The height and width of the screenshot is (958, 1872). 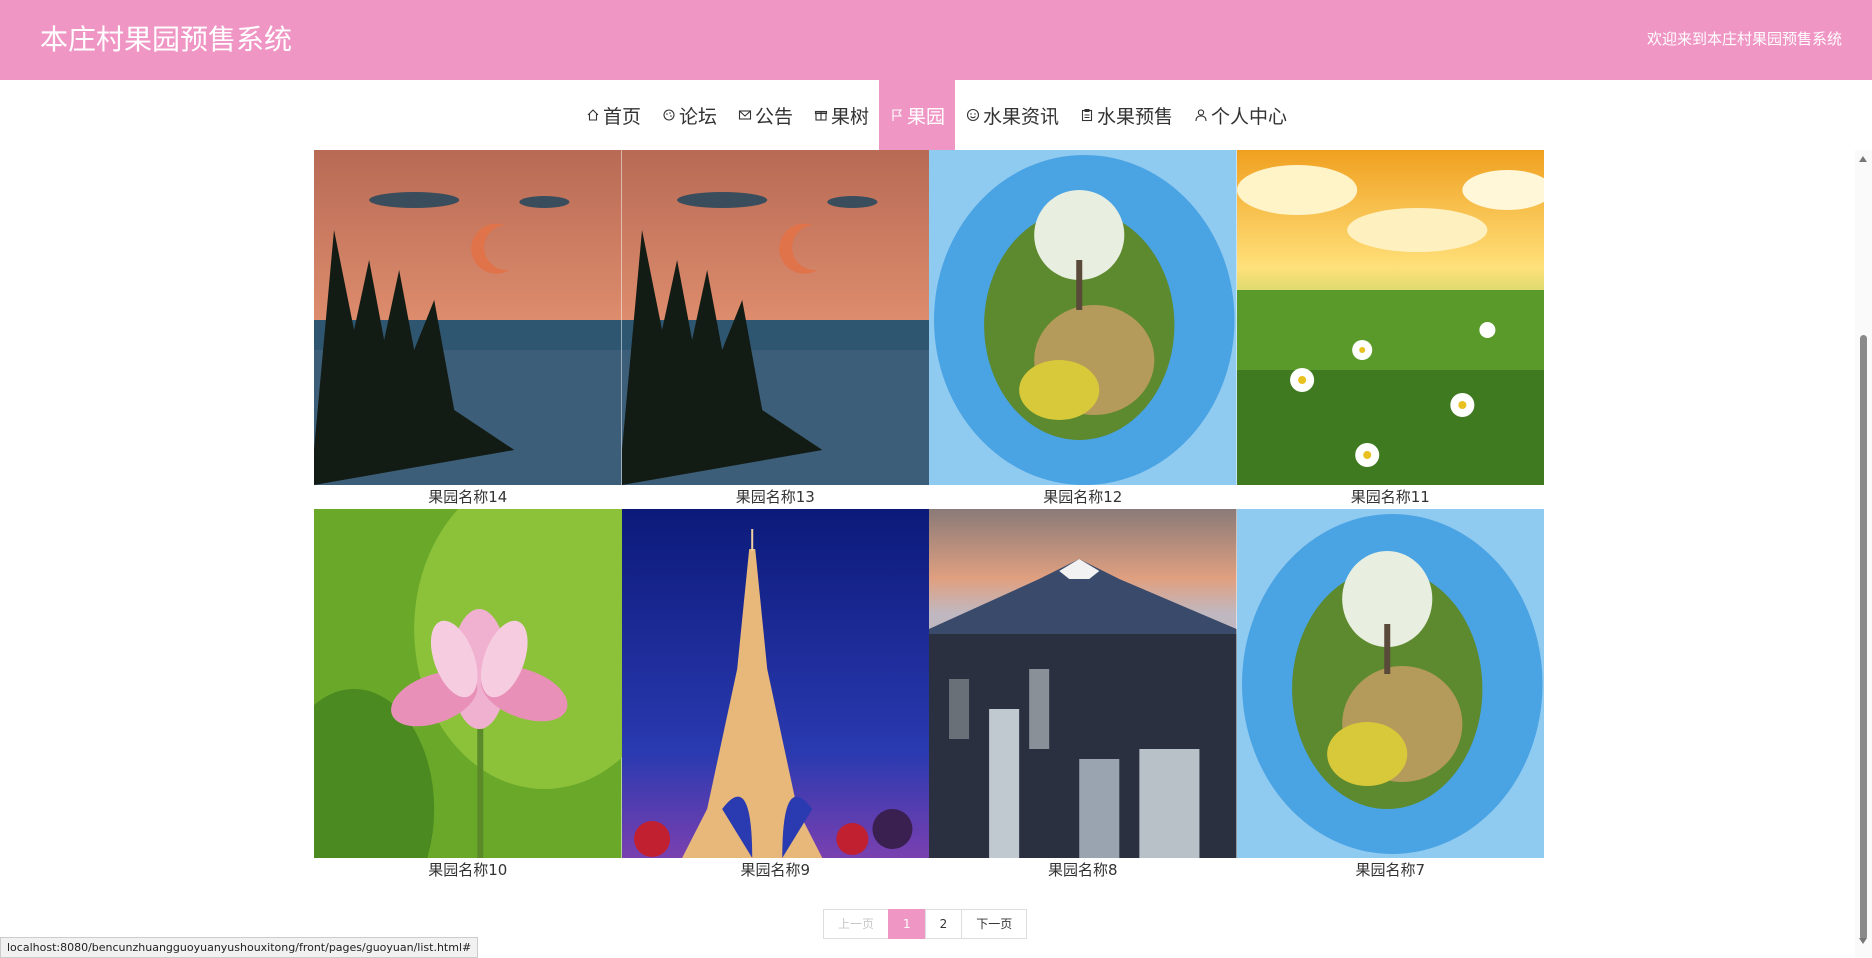 I want to click on orchard-card: 果园名称13, so click(x=775, y=329).